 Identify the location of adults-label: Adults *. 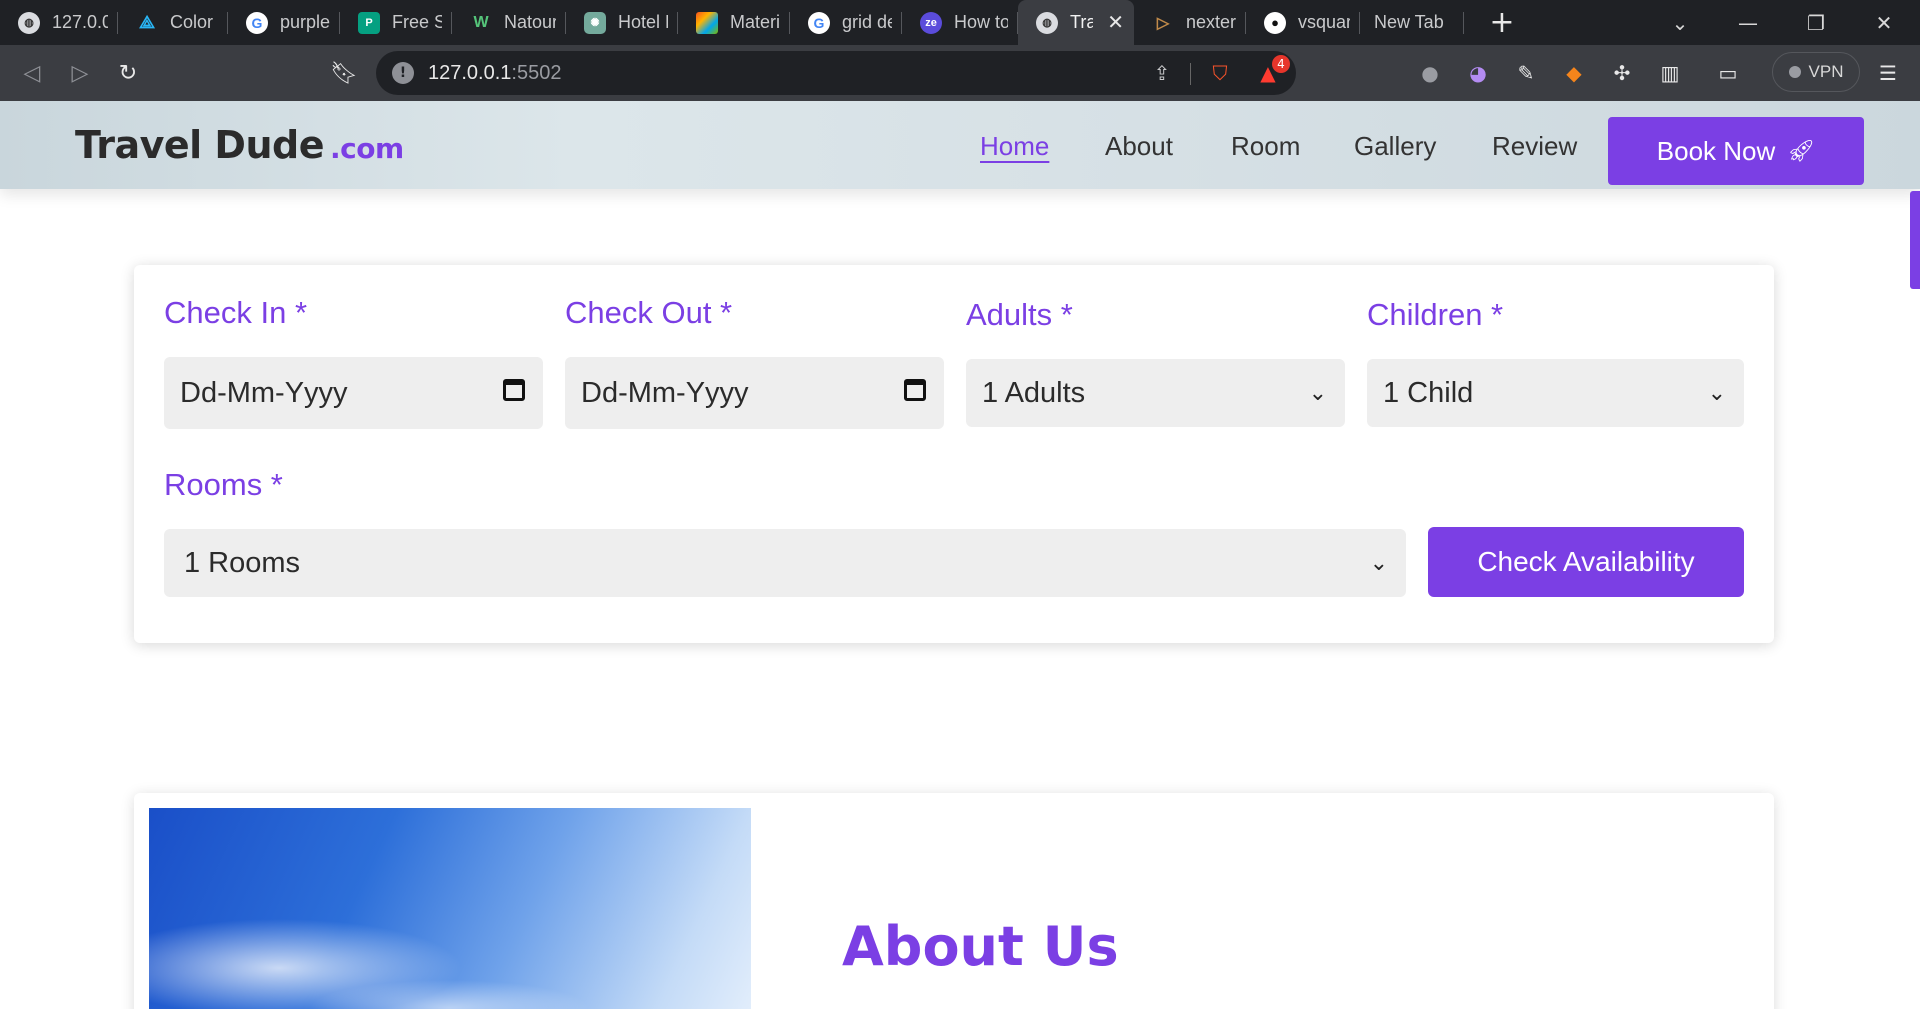
(1019, 314).